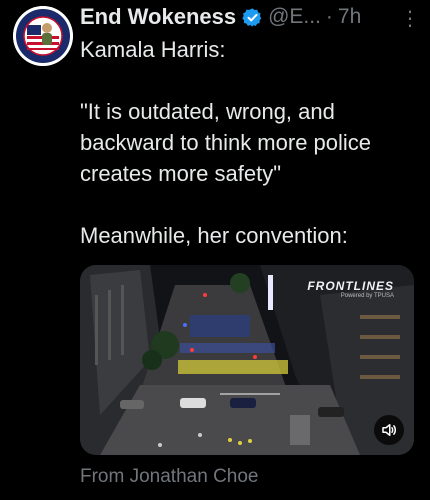 The width and height of the screenshot is (430, 500). What do you see at coordinates (158, 17) in the screenshot?
I see `author-name: End Wokeness` at bounding box center [158, 17].